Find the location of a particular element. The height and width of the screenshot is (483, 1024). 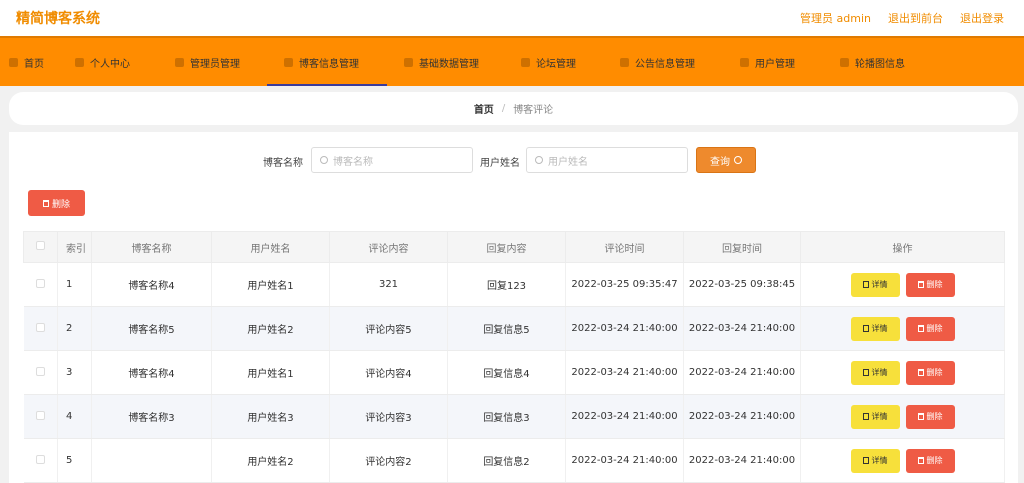

select-all-checkbox is located at coordinates (40, 245).